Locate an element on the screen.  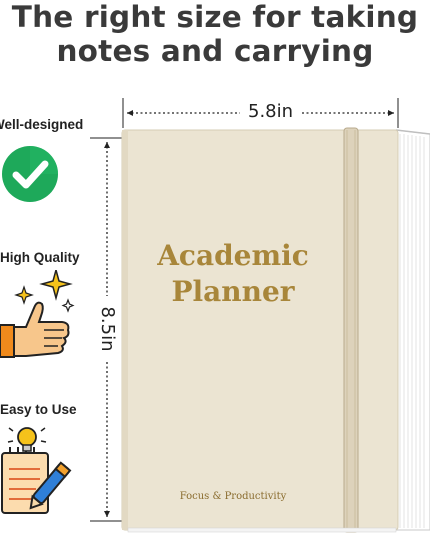
page-lines is located at coordinates (412, 331).